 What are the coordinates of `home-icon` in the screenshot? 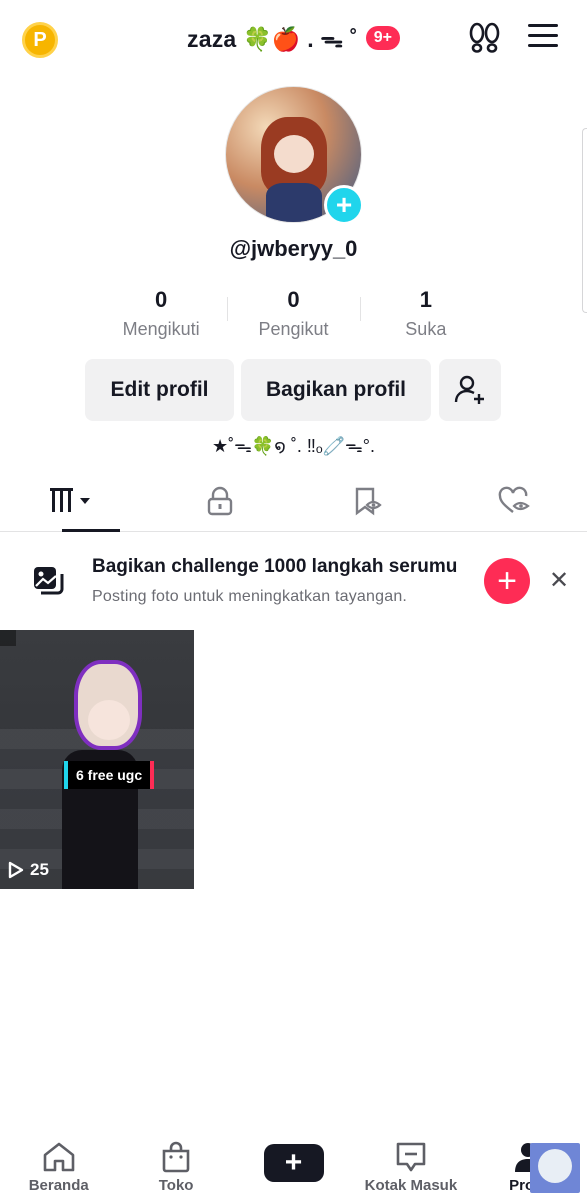 It's located at (59, 1157).